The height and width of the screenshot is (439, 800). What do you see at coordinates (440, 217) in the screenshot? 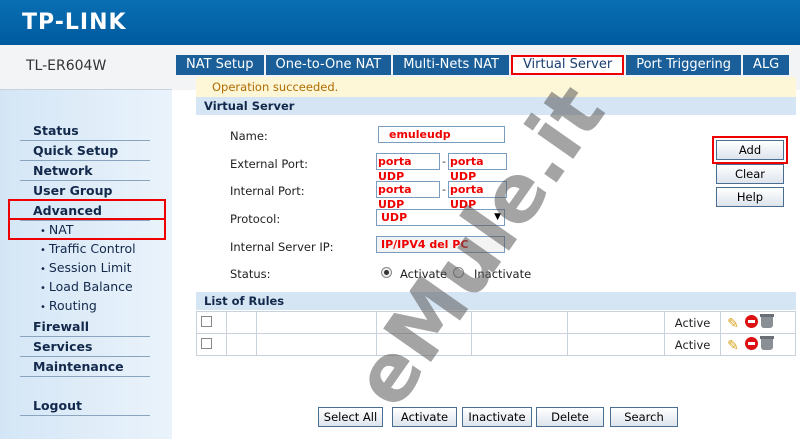
I see `protocol-select: UDP ▼` at bounding box center [440, 217].